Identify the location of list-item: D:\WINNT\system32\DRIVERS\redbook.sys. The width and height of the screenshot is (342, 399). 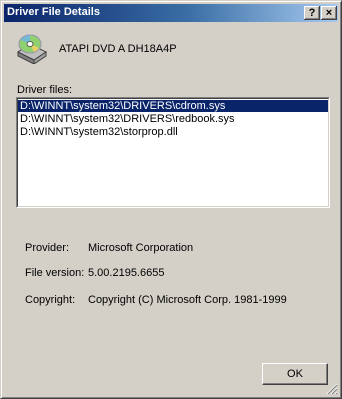
(173, 119).